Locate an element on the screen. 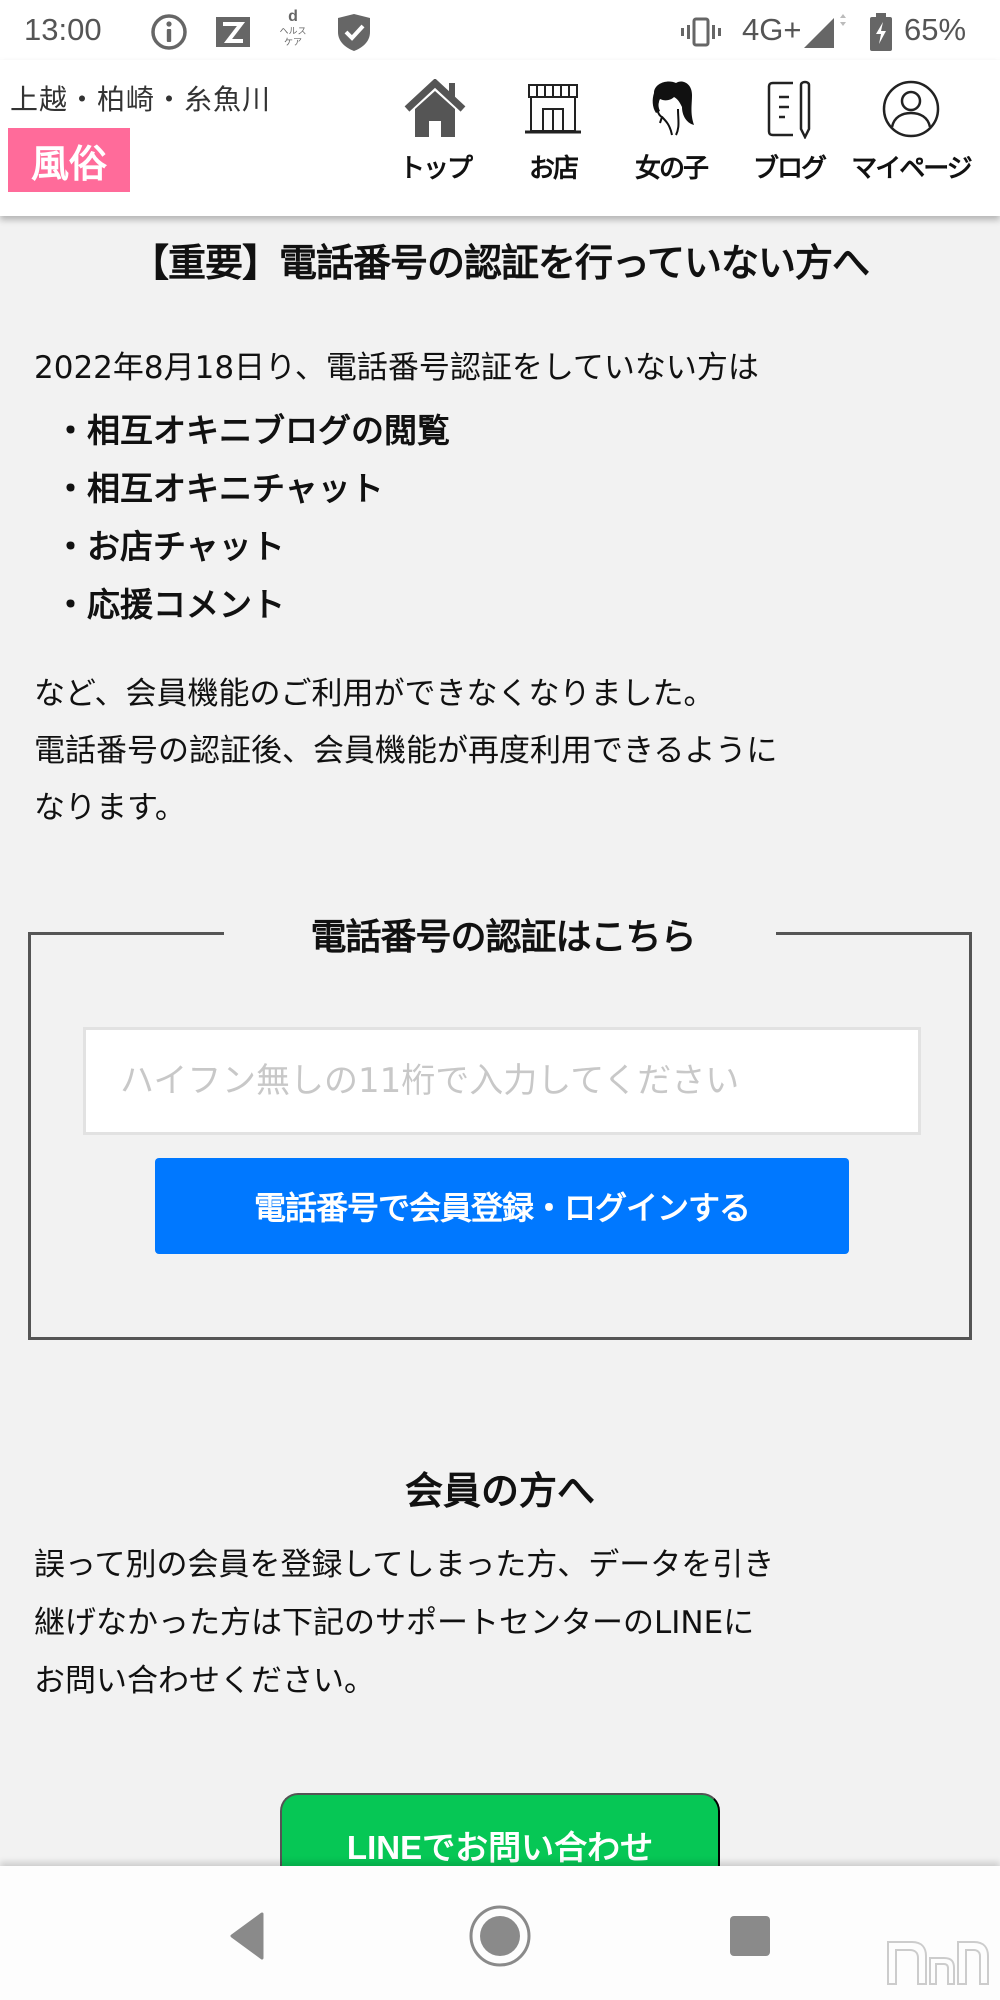 Image resolution: width=1000 pixels, height=2000 pixels. svg-text: ケア is located at coordinates (293, 42).